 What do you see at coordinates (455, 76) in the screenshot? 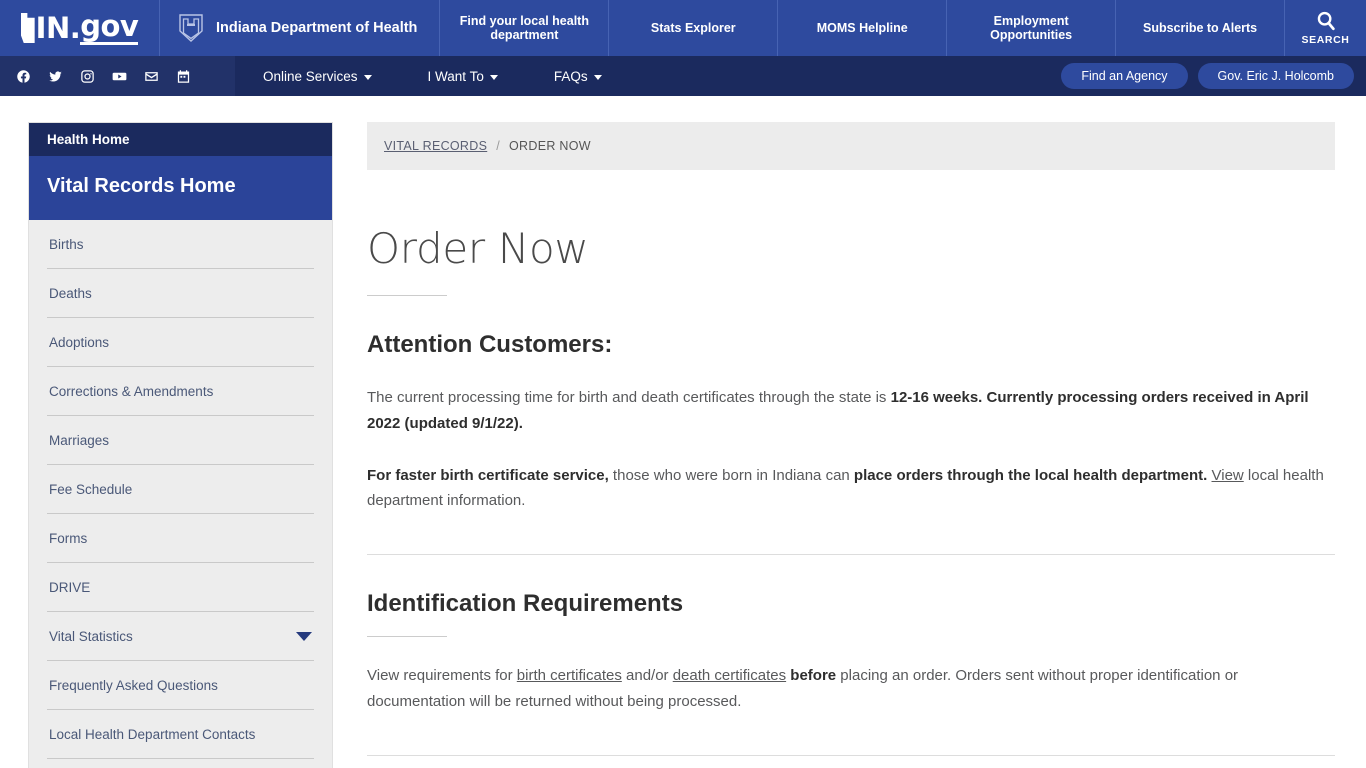
I see `menu-i-want-to-label: I Want To` at bounding box center [455, 76].